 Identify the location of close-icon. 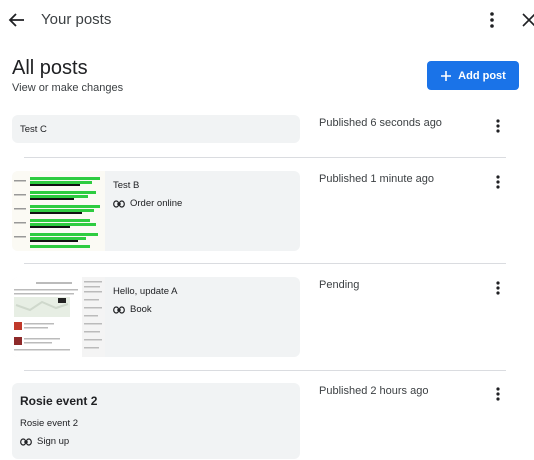
(526, 20).